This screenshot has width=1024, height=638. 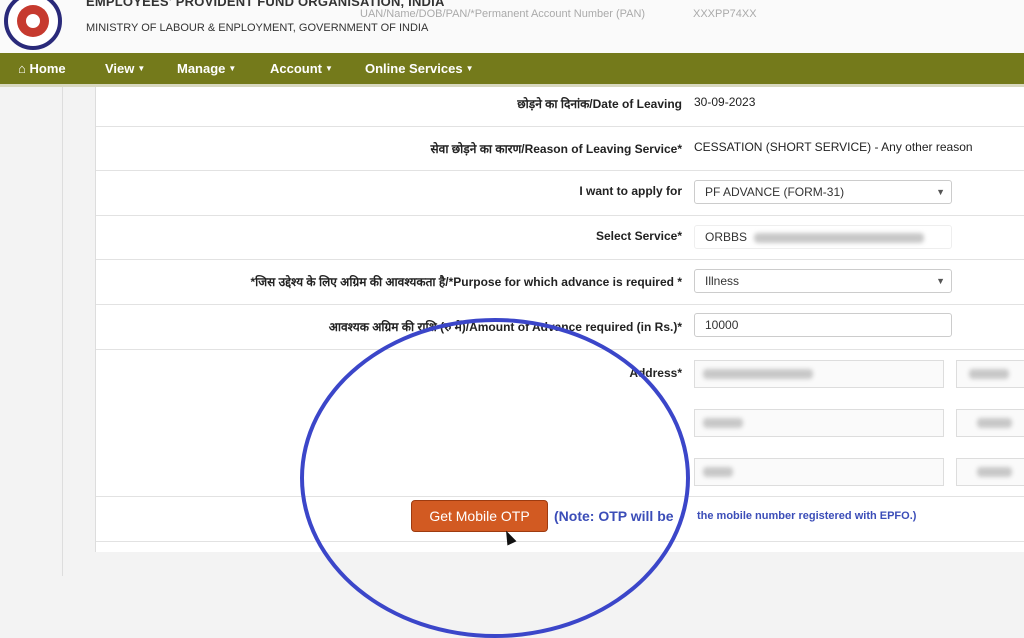 I want to click on date-of-leaving-value: 30-09-2023, so click(x=725, y=102).